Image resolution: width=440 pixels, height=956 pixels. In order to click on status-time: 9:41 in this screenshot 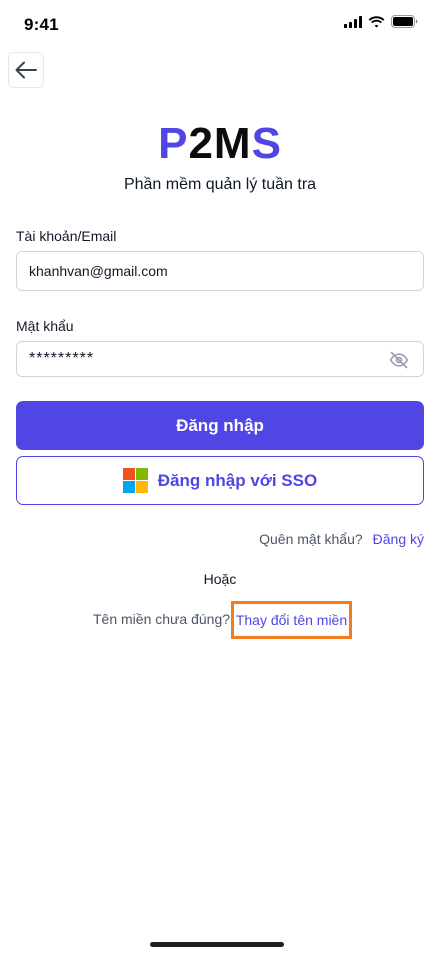, I will do `click(41, 24)`.